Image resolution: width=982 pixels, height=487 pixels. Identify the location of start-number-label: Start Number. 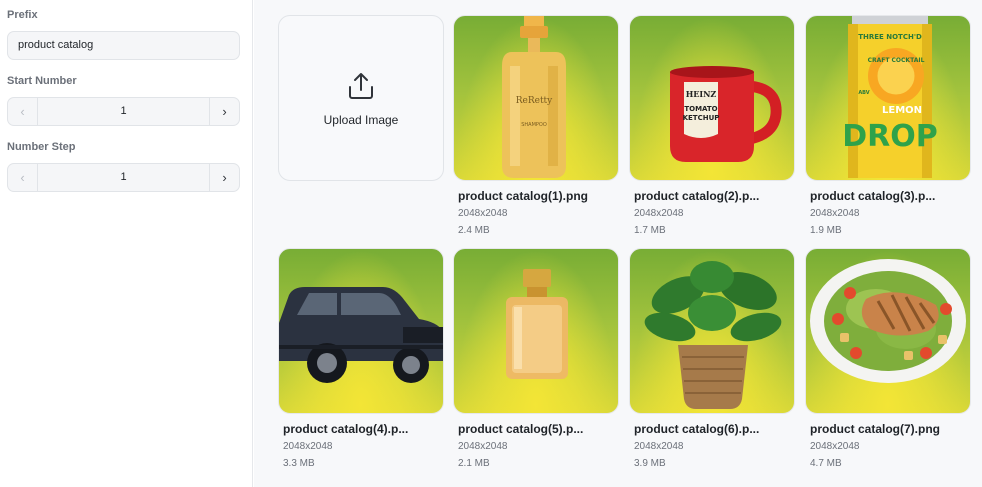
(42, 81).